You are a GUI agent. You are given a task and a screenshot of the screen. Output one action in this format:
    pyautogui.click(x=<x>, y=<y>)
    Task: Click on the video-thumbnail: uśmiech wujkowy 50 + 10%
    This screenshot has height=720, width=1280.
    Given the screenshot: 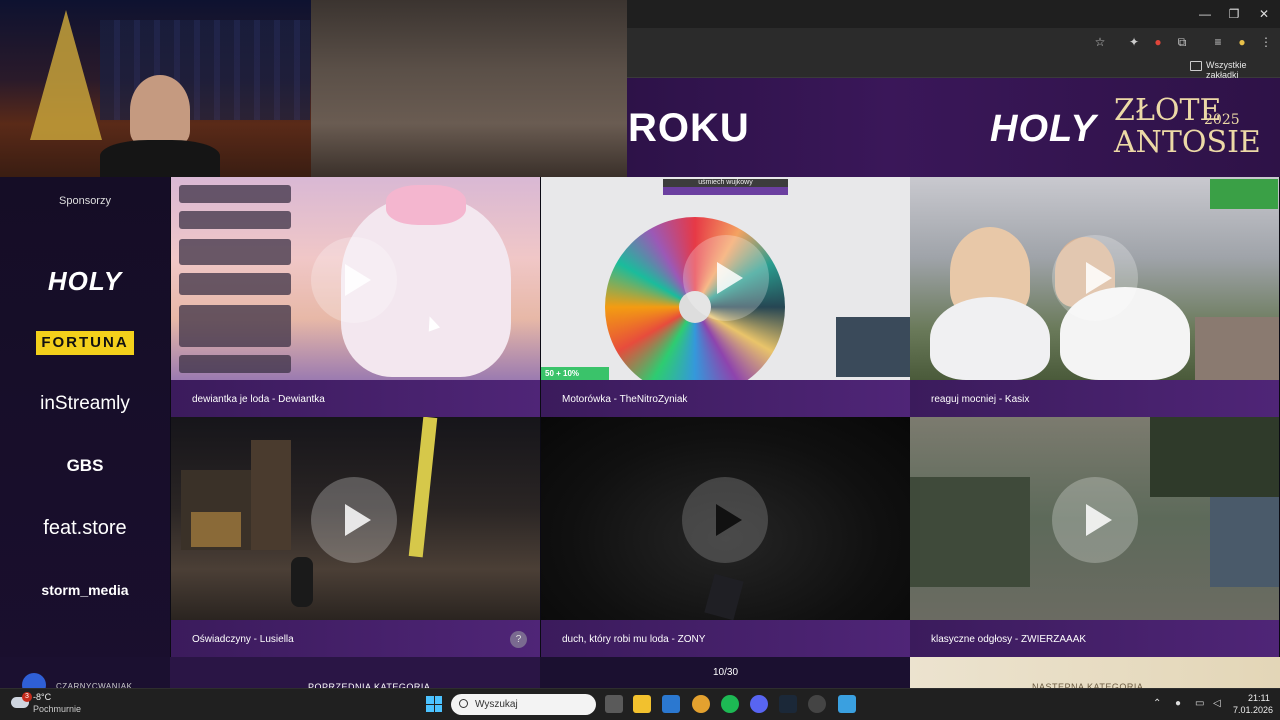 What is the action you would take?
    pyautogui.click(x=725, y=287)
    